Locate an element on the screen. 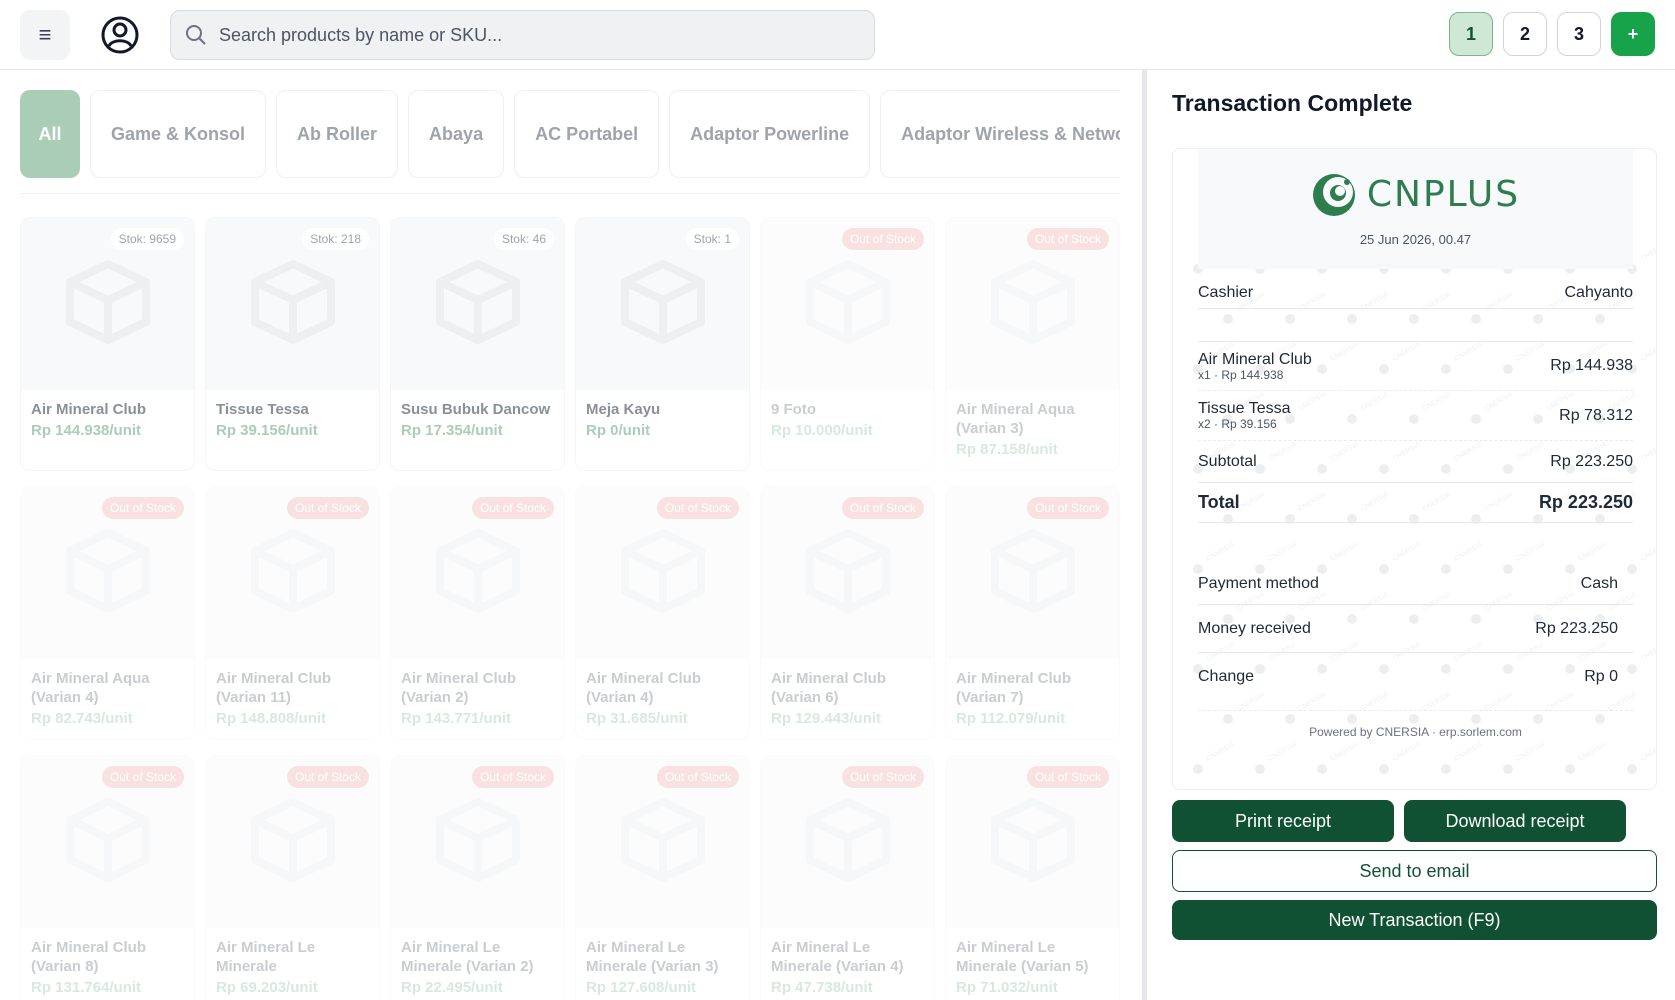 The height and width of the screenshot is (1000, 1675). receipt-header: CNPLUS 25 Jun 2026, 00.47 is located at coordinates (1415, 209).